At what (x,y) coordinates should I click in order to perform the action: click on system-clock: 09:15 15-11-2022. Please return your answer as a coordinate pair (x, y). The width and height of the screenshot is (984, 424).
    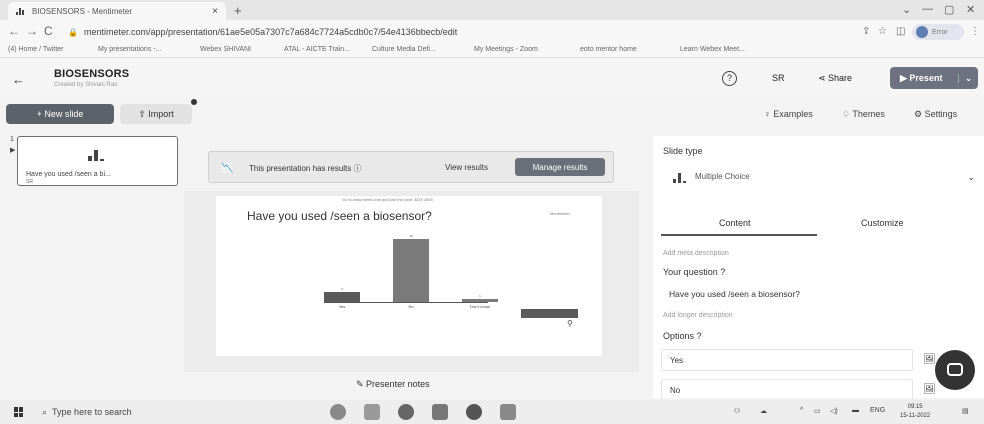
    Looking at the image, I should click on (915, 412).